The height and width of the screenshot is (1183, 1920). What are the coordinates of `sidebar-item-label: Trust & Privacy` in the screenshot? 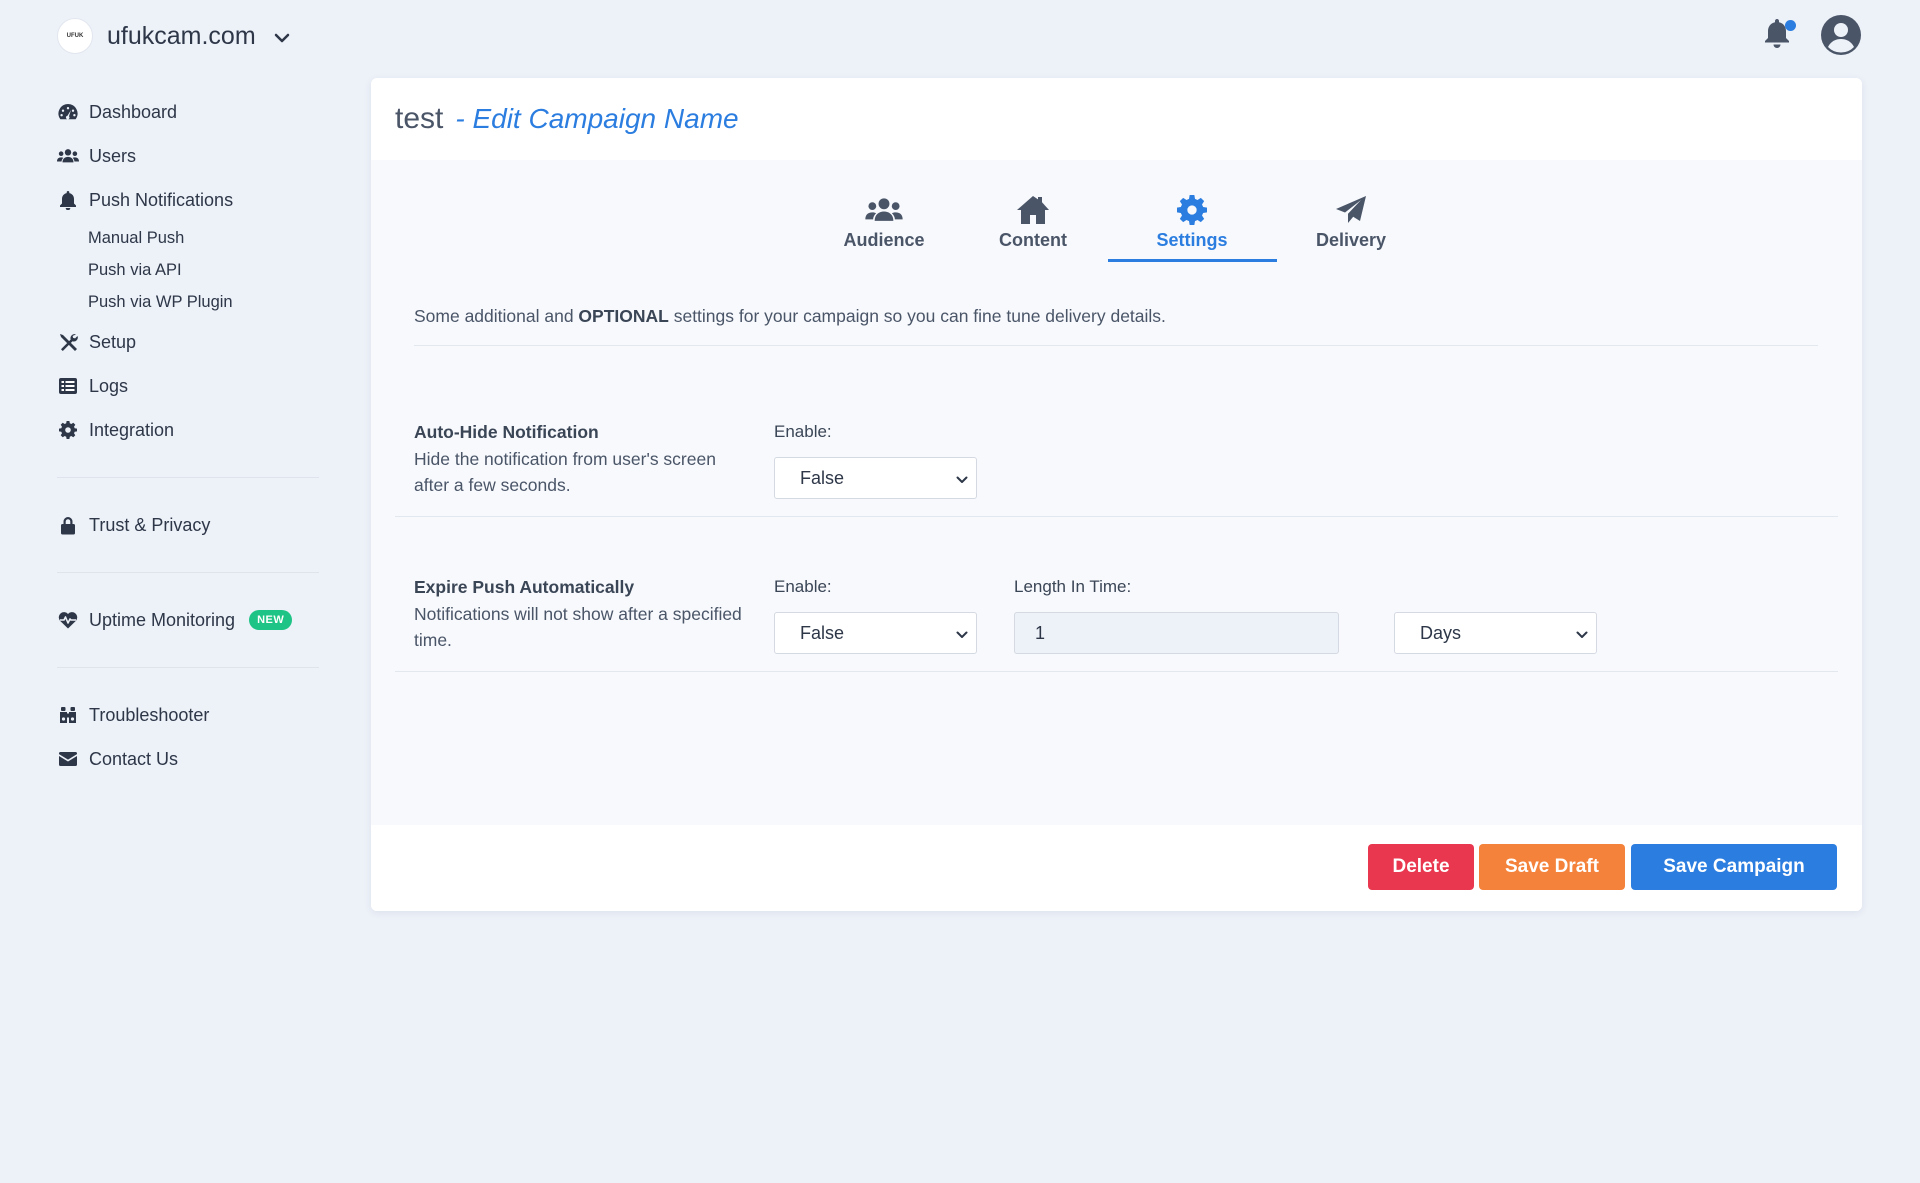 It's located at (150, 524).